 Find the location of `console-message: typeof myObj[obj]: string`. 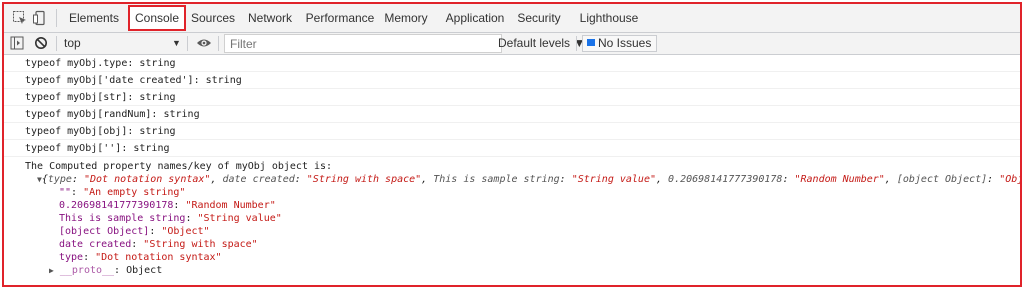

console-message: typeof myObj[obj]: string is located at coordinates (512, 131).